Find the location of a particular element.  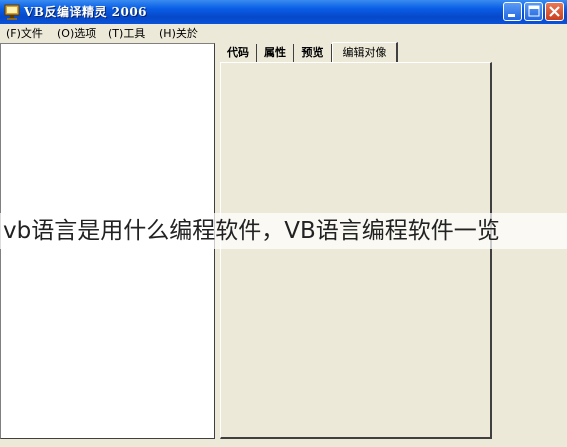

menu-bar: (F)文件 (O)选项 (T)工具 (H)关於 is located at coordinates (283, 33).